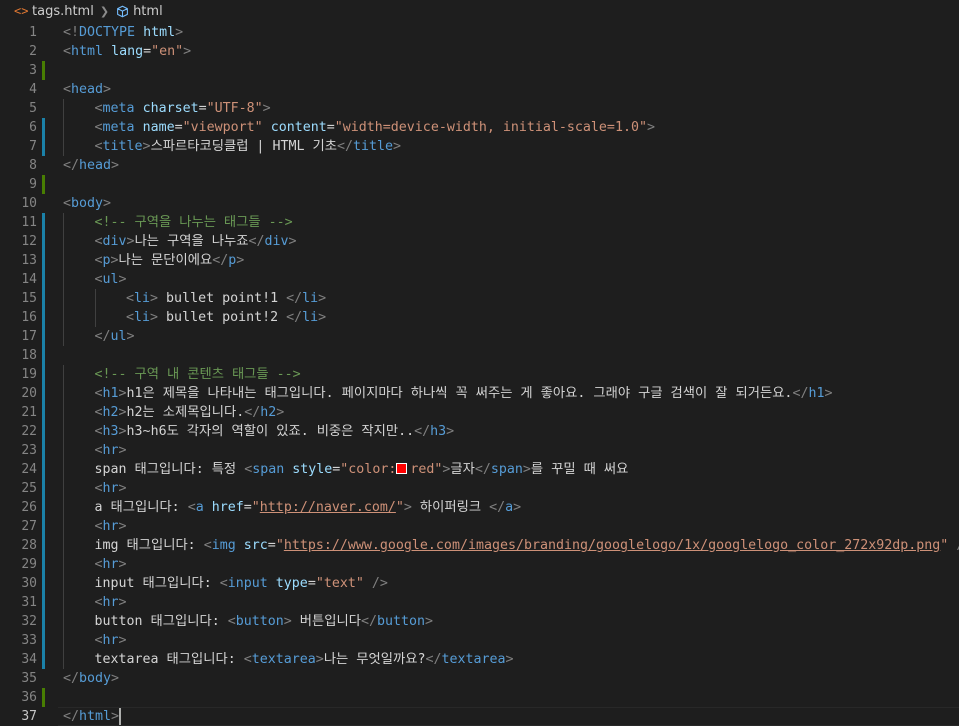  What do you see at coordinates (479, 431) in the screenshot?
I see `code-line: 22<h3>h3~h6도 각자의 역할이 있죠. 비중은 작지만..</h3>` at bounding box center [479, 431].